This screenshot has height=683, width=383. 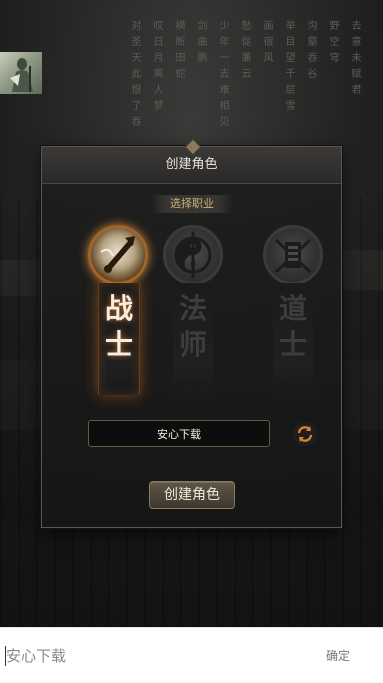 What do you see at coordinates (134, 76) in the screenshot?
I see `poem-column: 对圣天此恨了吞` at bounding box center [134, 76].